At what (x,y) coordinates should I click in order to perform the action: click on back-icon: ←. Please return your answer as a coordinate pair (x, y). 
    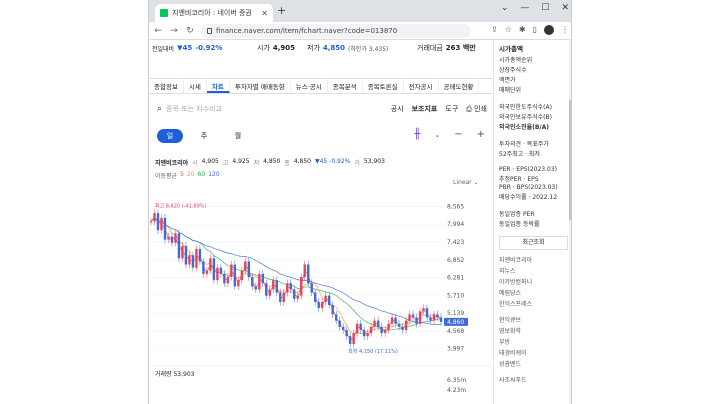
    Looking at the image, I should click on (158, 31).